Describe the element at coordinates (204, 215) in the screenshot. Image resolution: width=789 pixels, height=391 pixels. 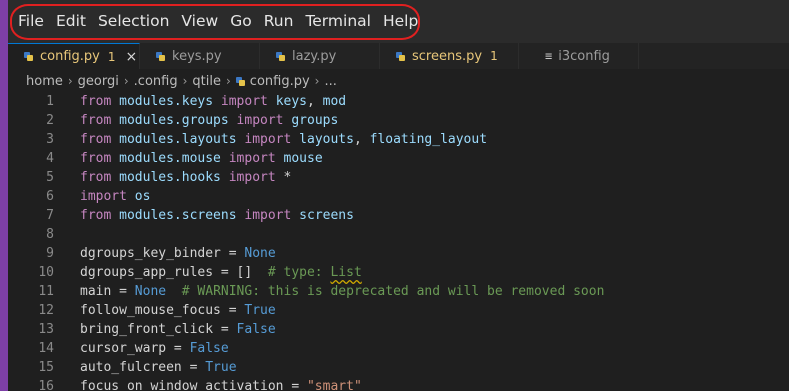
I see `line-code: from modules.screens import screens` at that location.